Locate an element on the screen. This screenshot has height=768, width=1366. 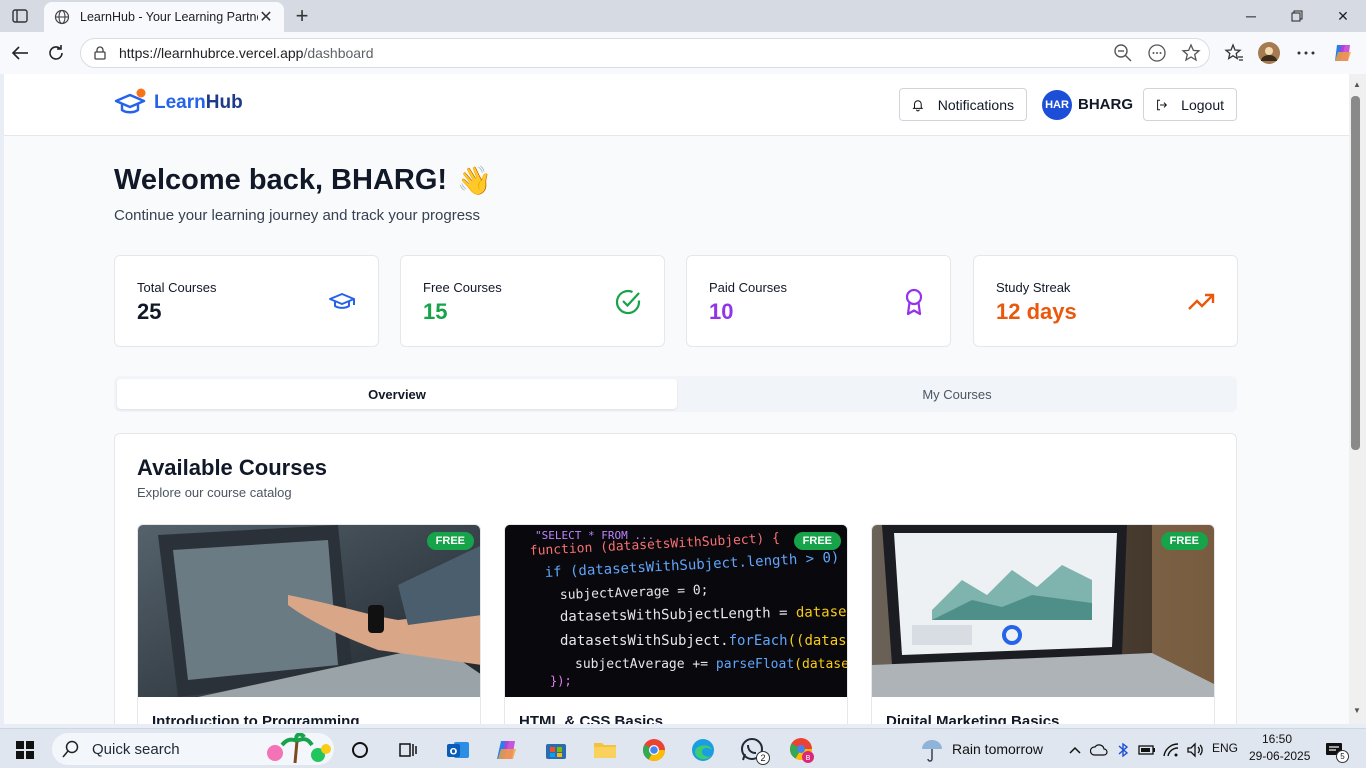
dashboard-tabs: Overview My Courses is located at coordinates (675, 394).